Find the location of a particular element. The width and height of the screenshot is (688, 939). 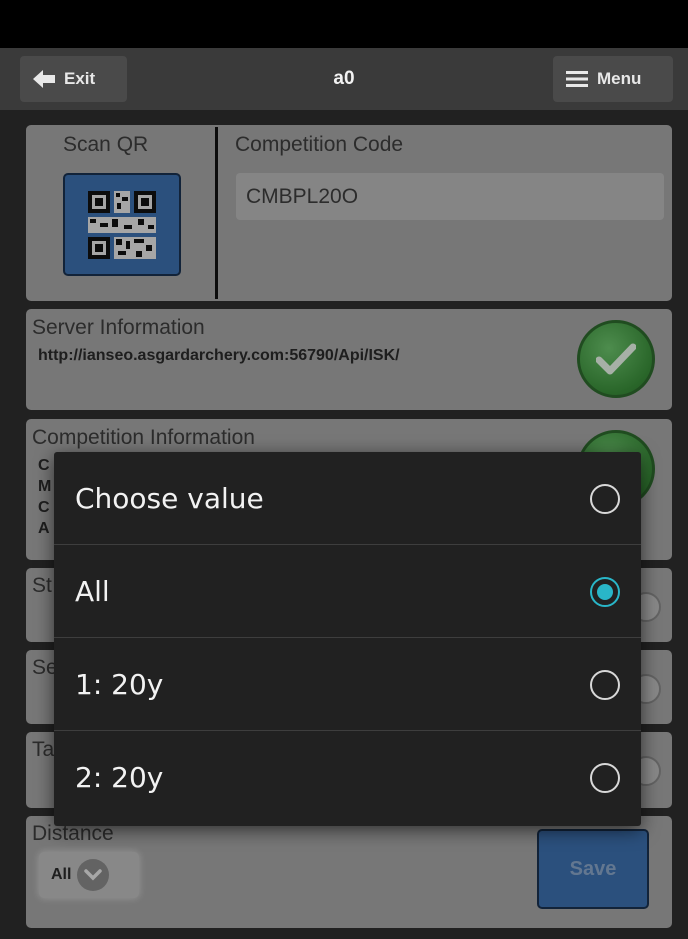

status-bar is located at coordinates (344, 24).